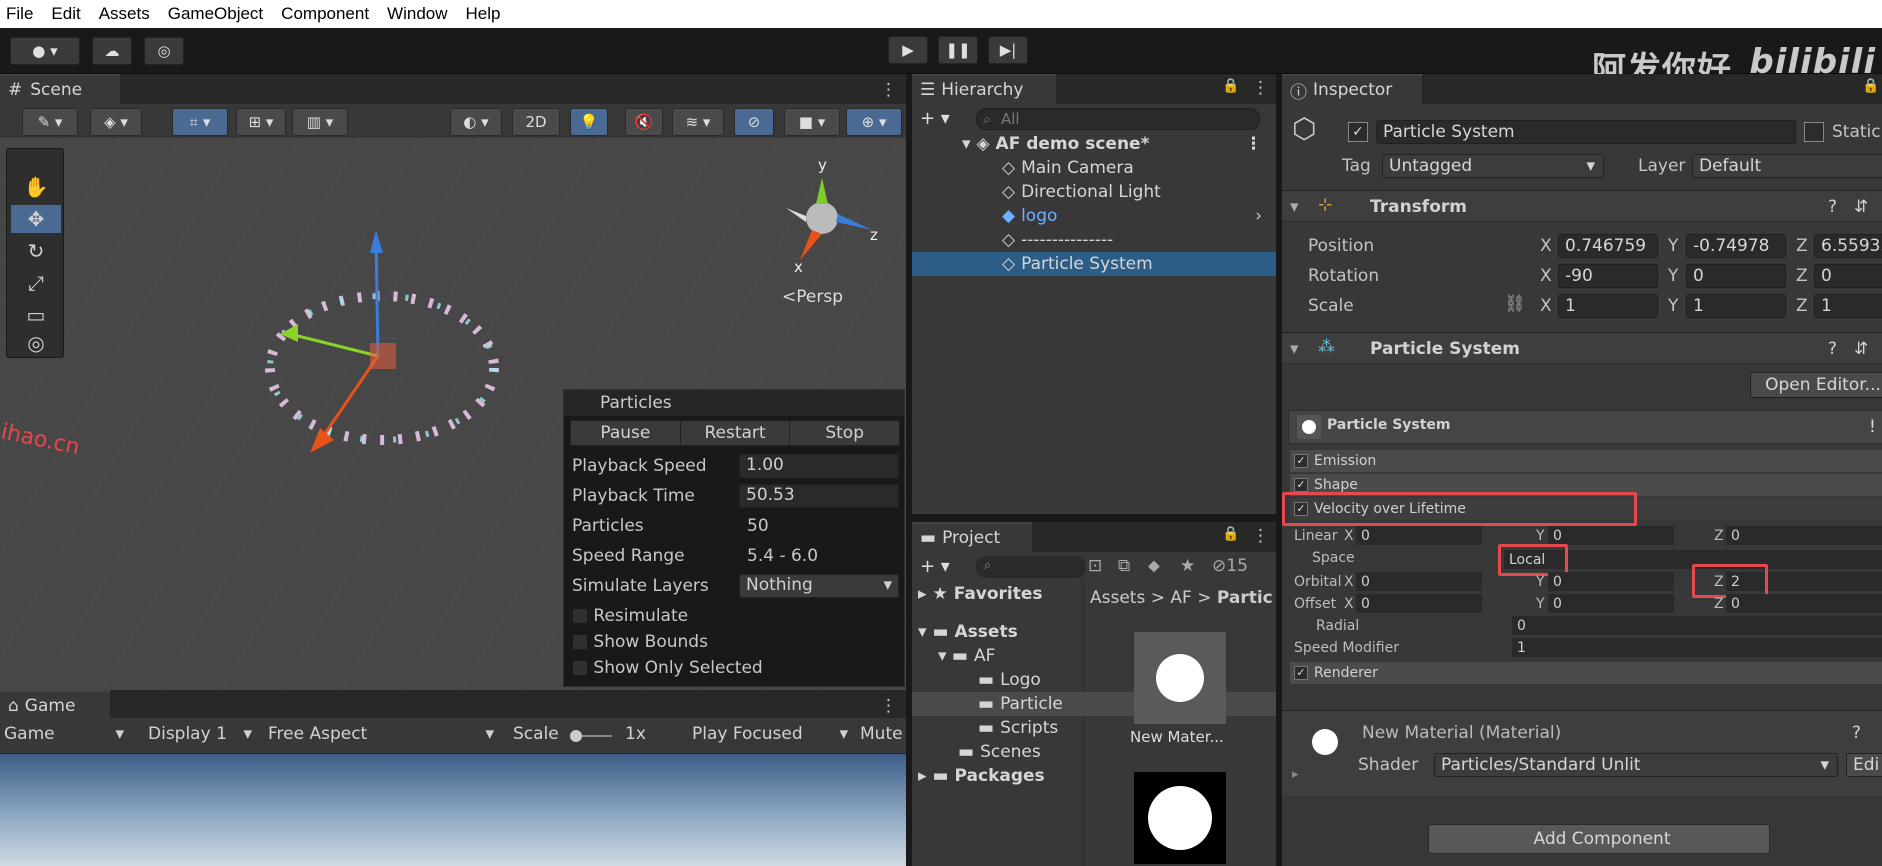  What do you see at coordinates (1861, 349) in the screenshot?
I see `settings-icon: ⇵` at bounding box center [1861, 349].